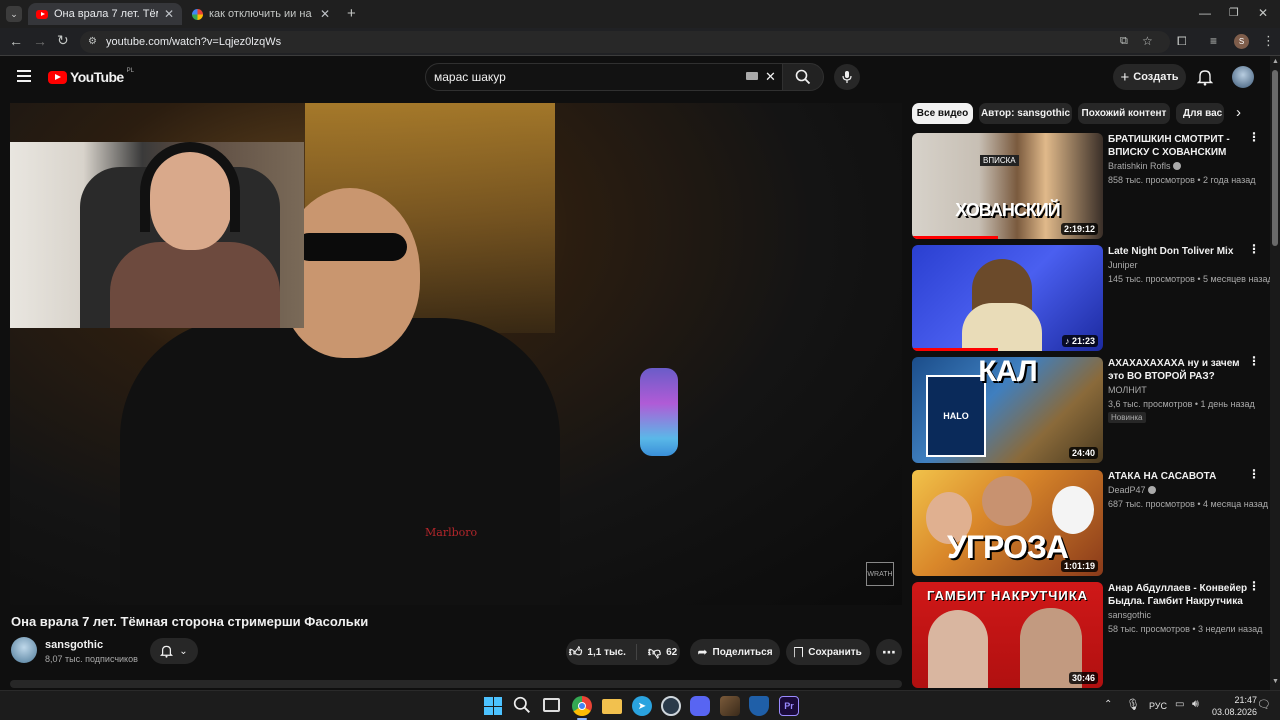 The image size is (1280, 720). What do you see at coordinates (1243, 77) in the screenshot?
I see `account-avatar` at bounding box center [1243, 77].